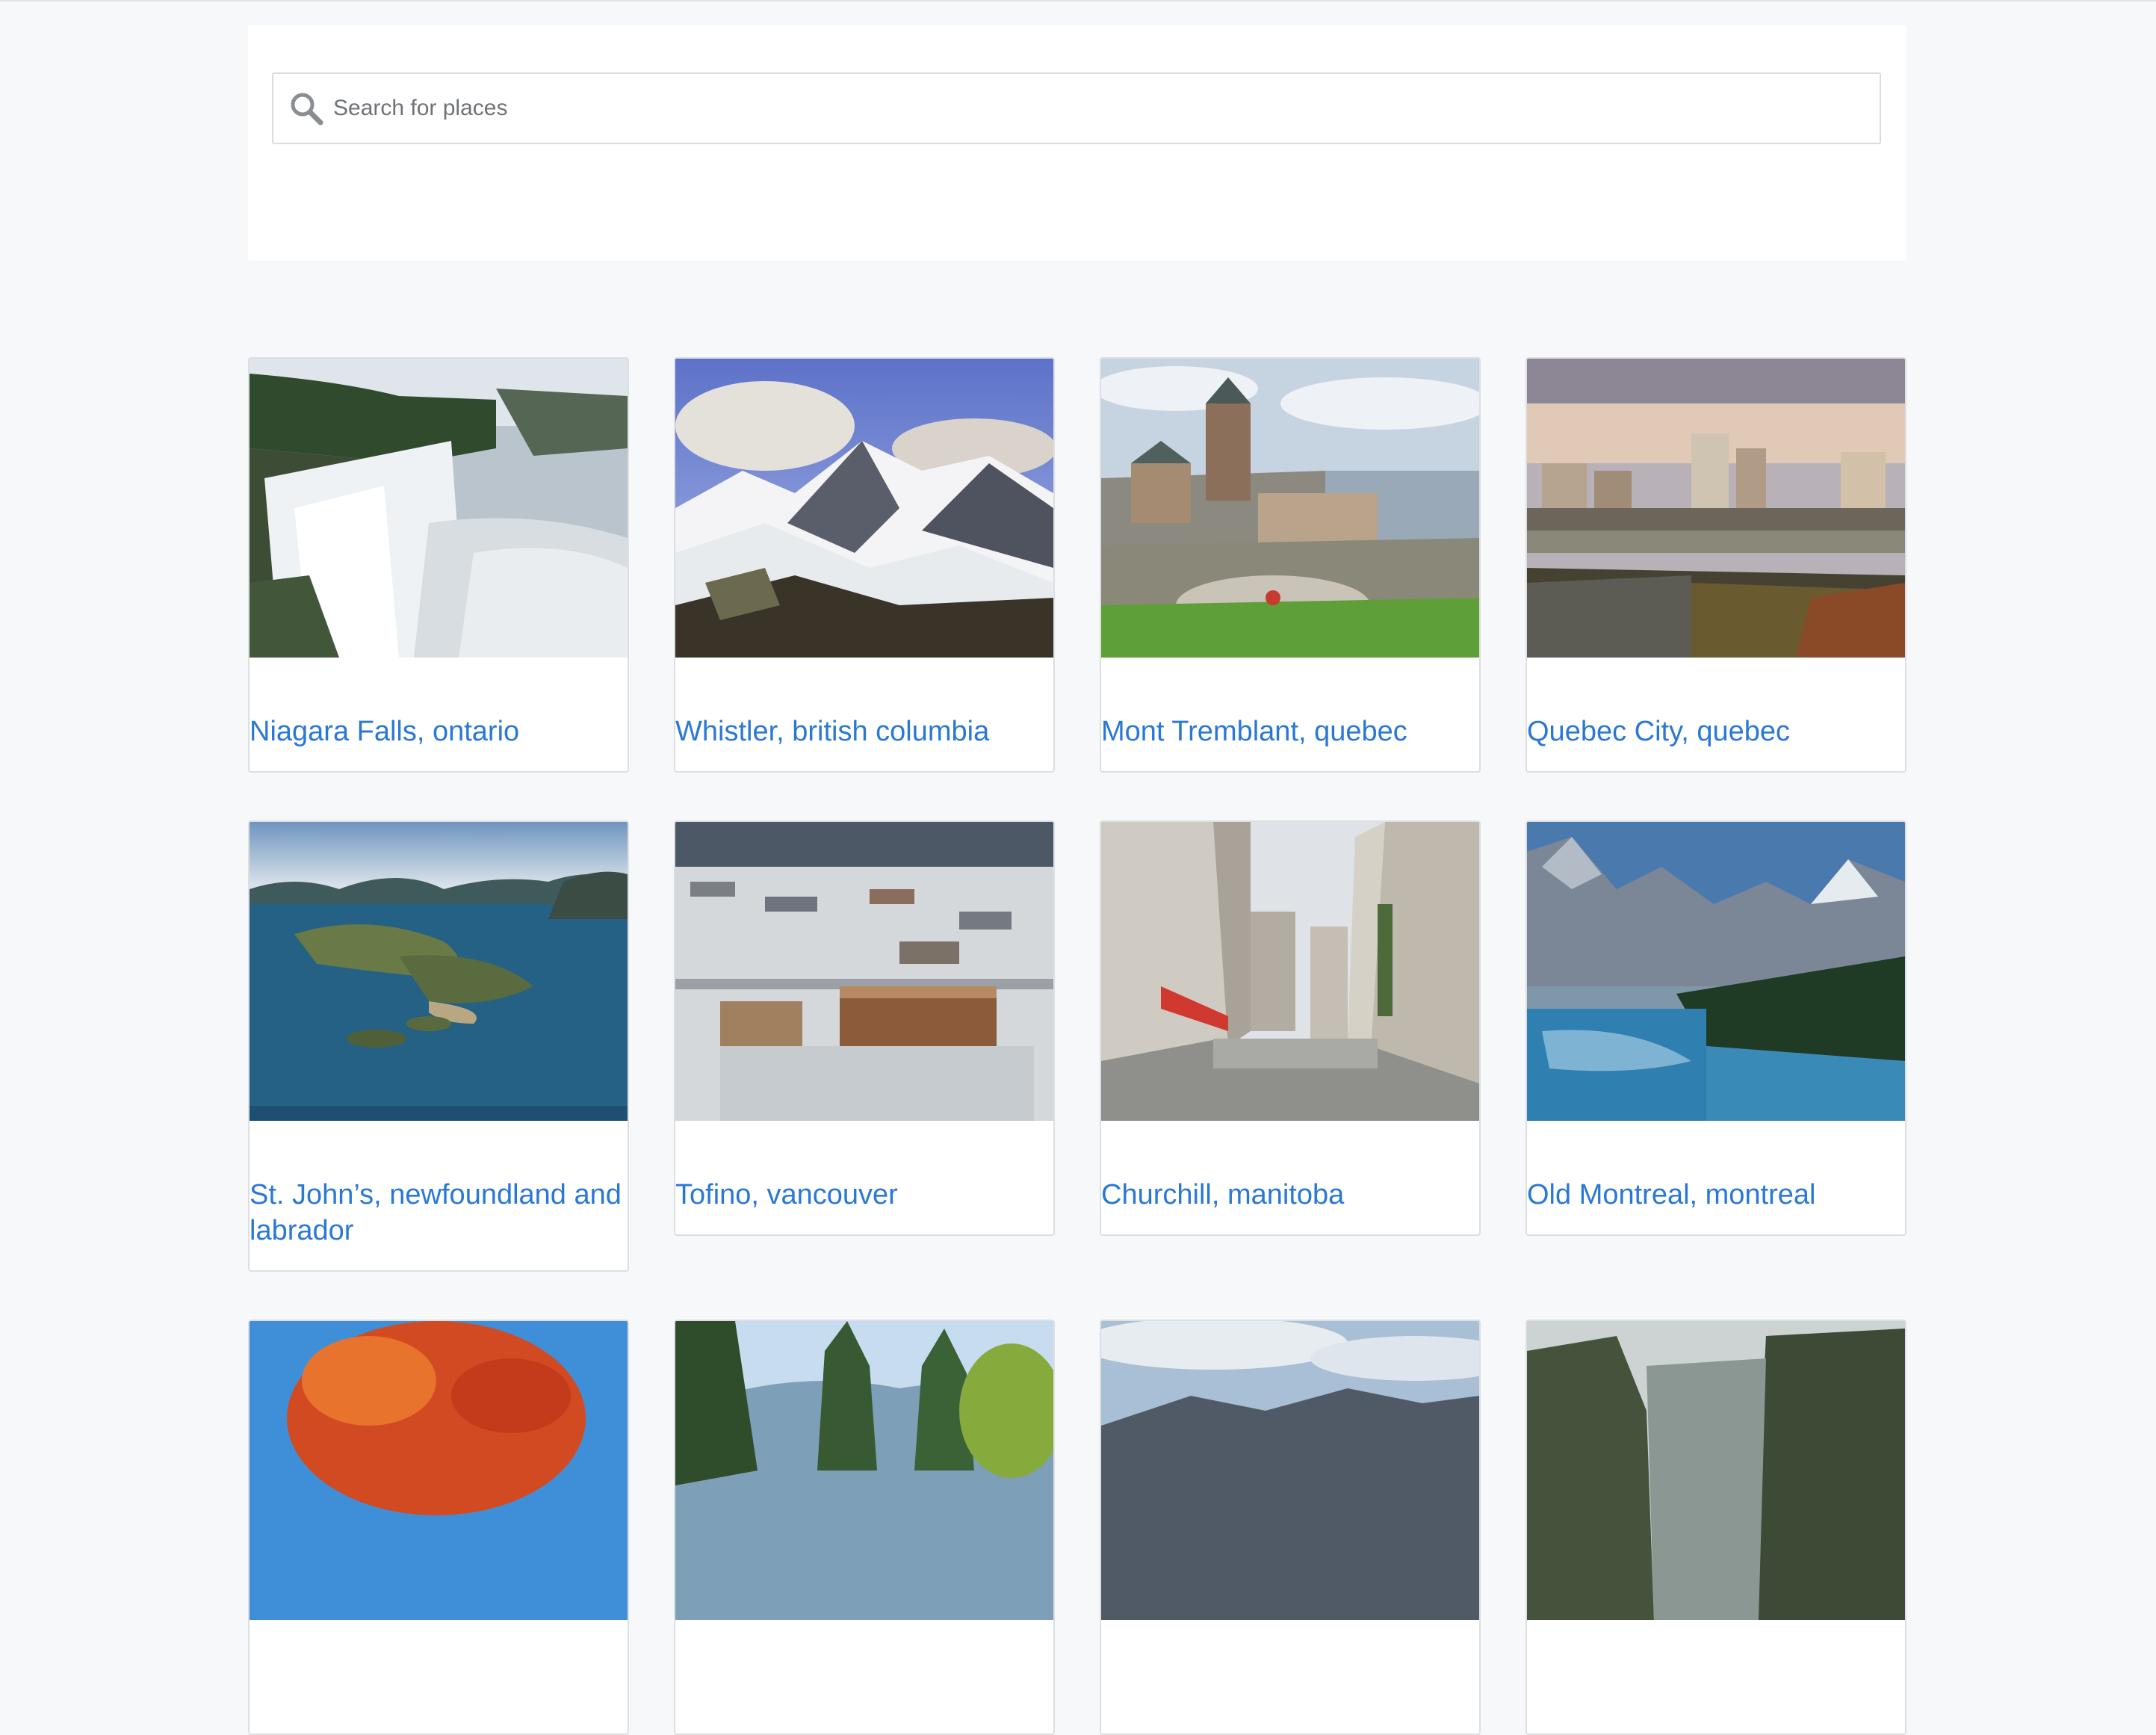 The image size is (2156, 1735). I want to click on place-title: Whistler, british columbia, so click(862, 731).